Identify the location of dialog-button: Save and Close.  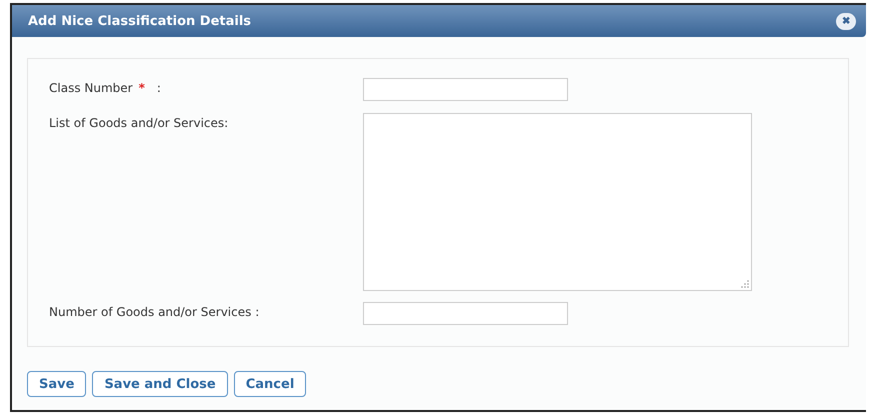
(160, 384).